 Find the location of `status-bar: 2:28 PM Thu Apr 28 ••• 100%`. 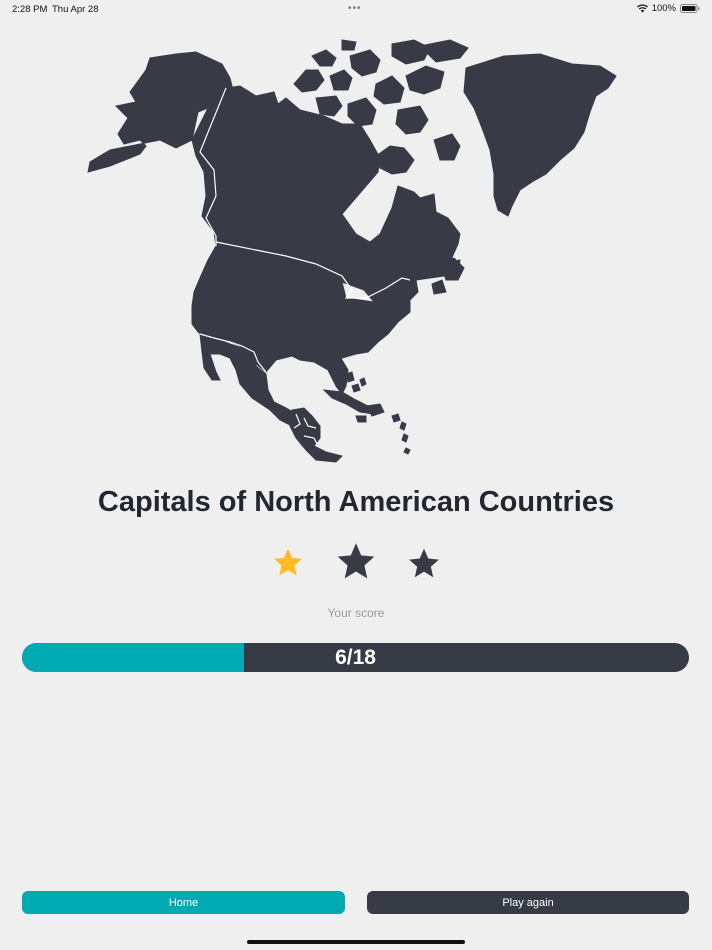

status-bar: 2:28 PM Thu Apr 28 ••• 100% is located at coordinates (356, 9).